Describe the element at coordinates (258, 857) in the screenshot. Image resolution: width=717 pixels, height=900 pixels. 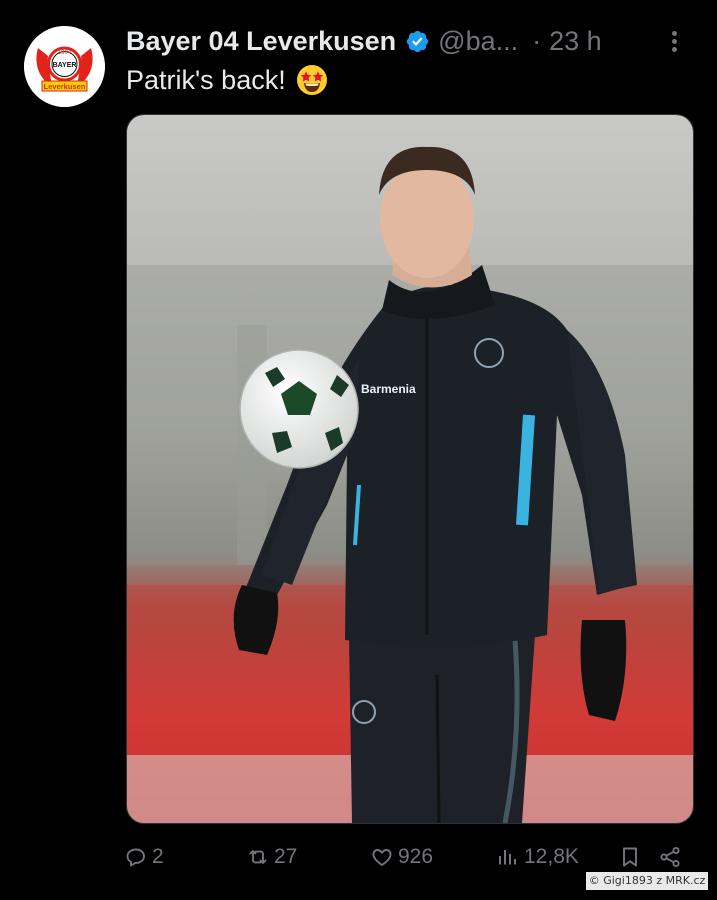
I see `retweet-icon` at that location.